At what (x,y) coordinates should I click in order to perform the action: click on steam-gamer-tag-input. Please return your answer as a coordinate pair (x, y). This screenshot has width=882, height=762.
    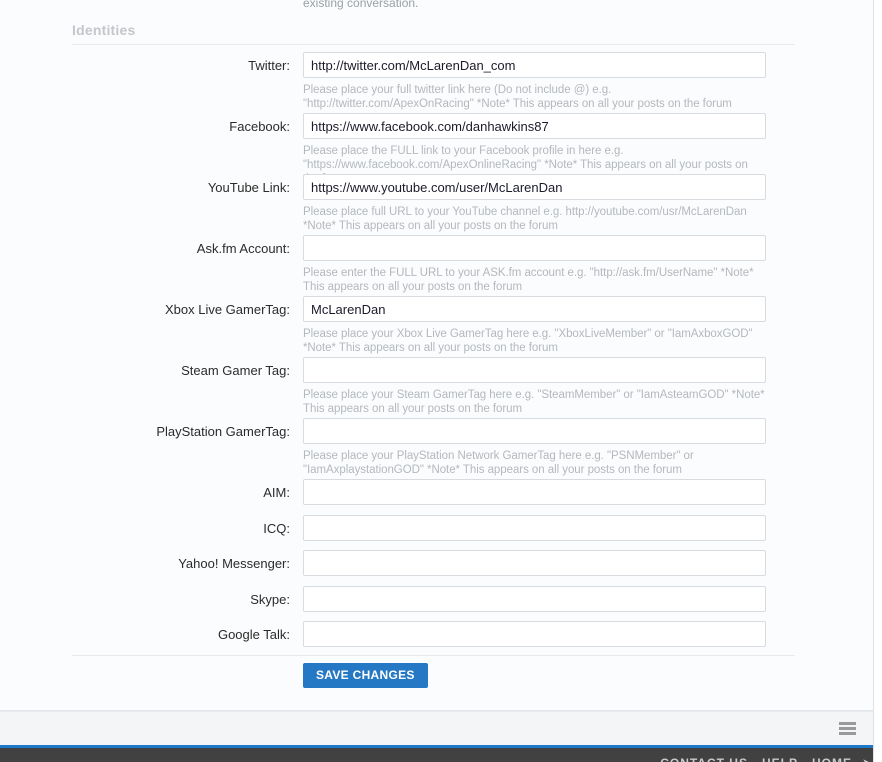
    Looking at the image, I should click on (534, 370).